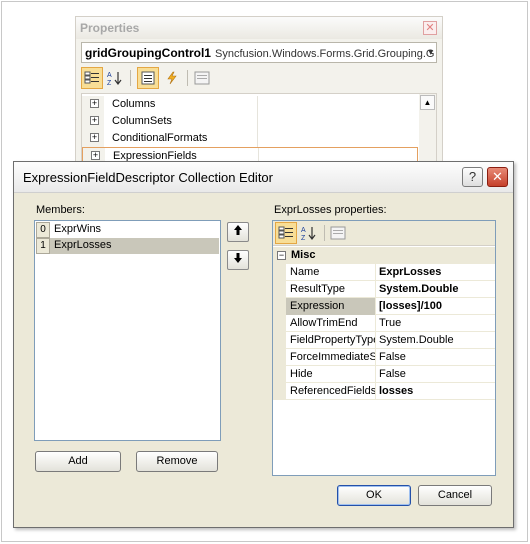  I want to click on property-value: losses, so click(396, 391).